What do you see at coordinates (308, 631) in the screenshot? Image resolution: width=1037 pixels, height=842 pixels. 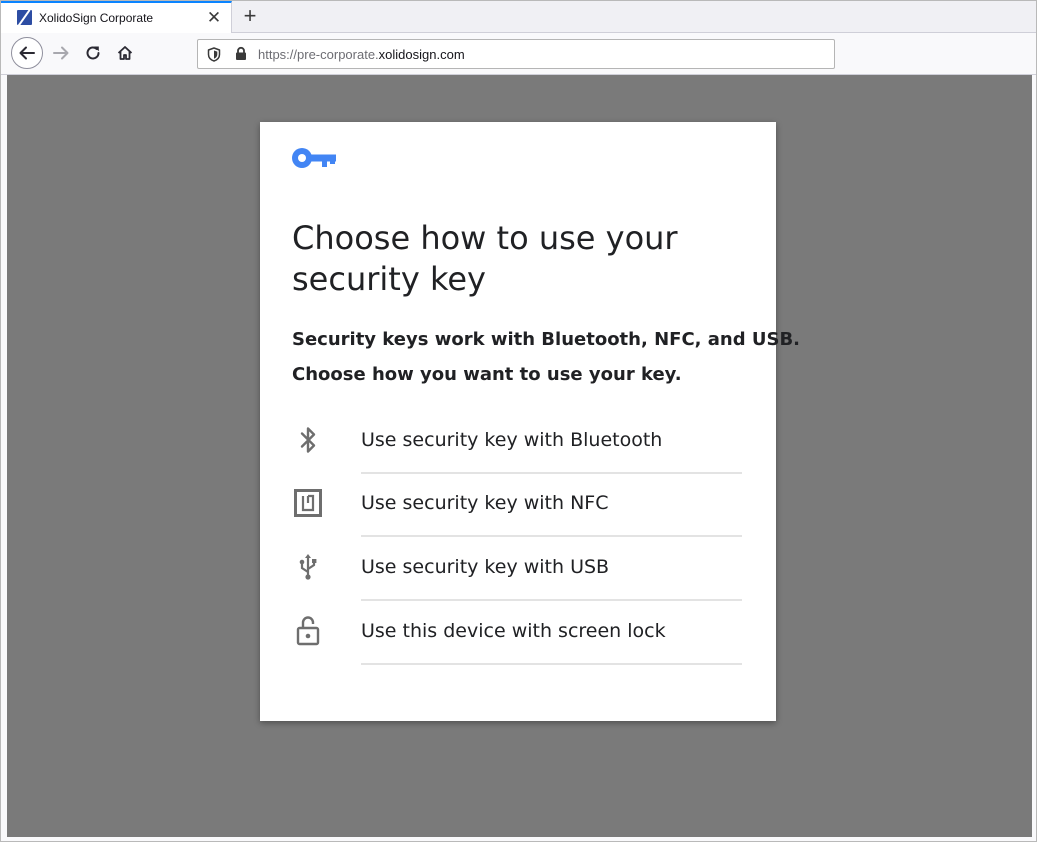 I see `unlock-icon` at bounding box center [308, 631].